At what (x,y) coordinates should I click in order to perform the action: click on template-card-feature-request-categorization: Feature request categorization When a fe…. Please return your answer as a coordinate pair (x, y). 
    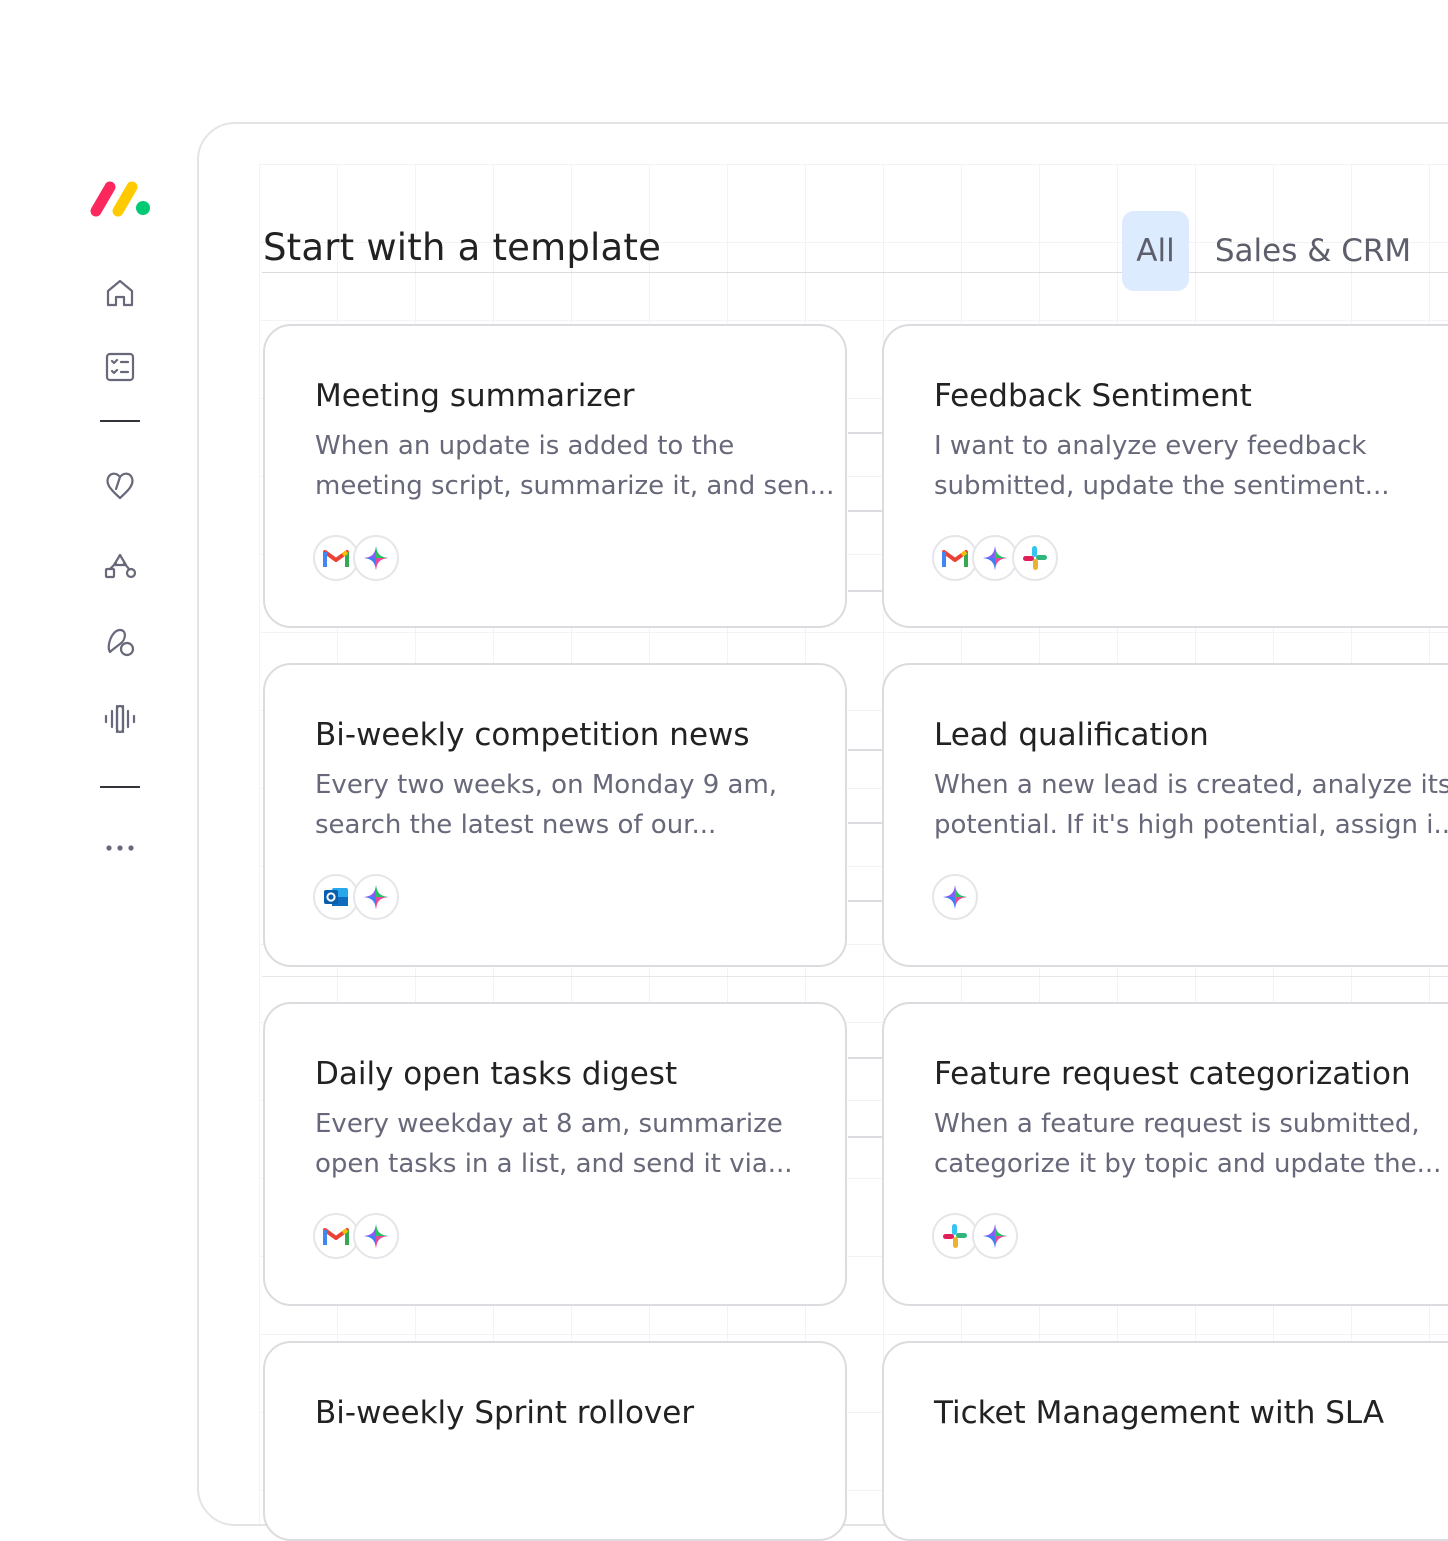
    Looking at the image, I should click on (1165, 1154).